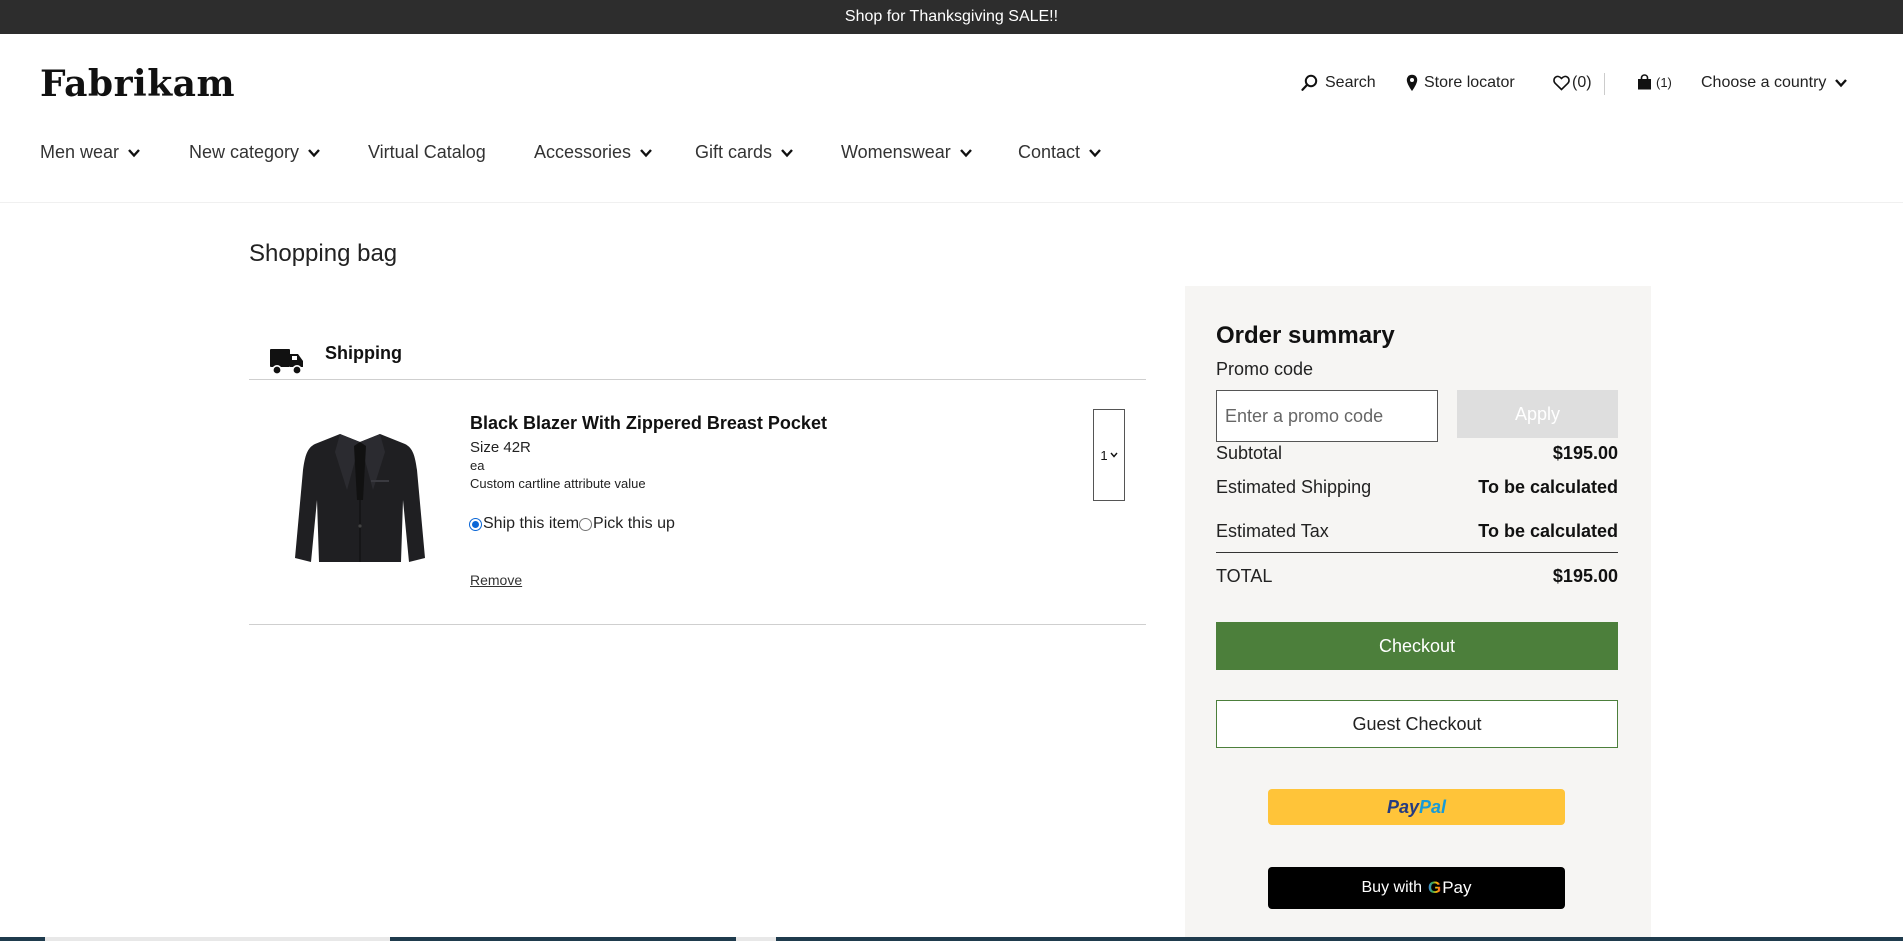 This screenshot has height=941, width=1903. I want to click on delivery-options: Ship this item Pick this up, so click(572, 524).